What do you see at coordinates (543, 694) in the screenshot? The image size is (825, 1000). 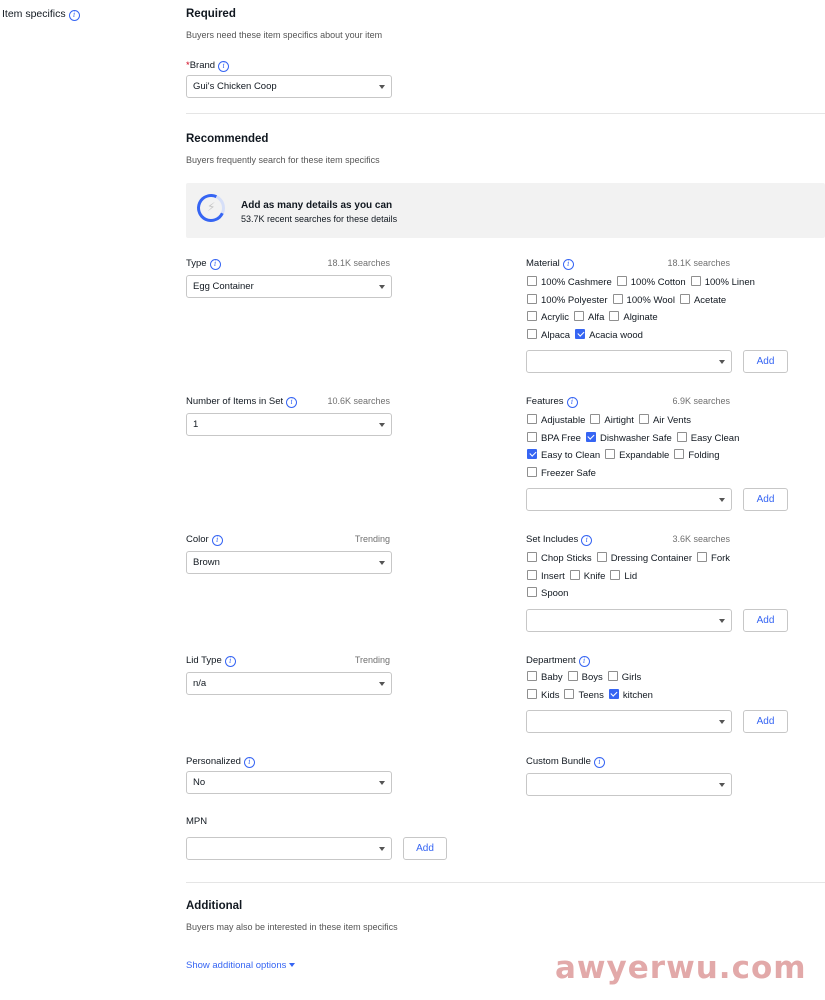 I see `checkbox-option: Kids` at bounding box center [543, 694].